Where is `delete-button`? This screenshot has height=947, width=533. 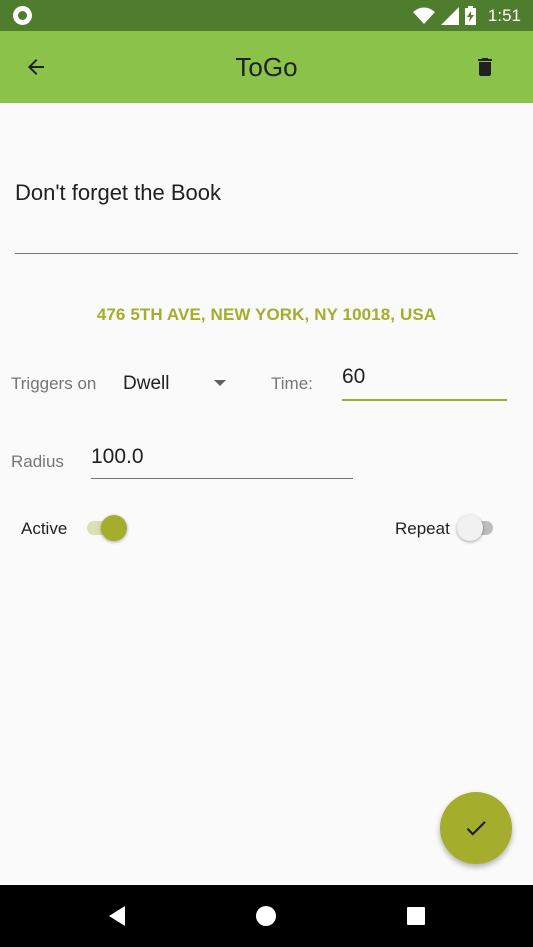 delete-button is located at coordinates (485, 67).